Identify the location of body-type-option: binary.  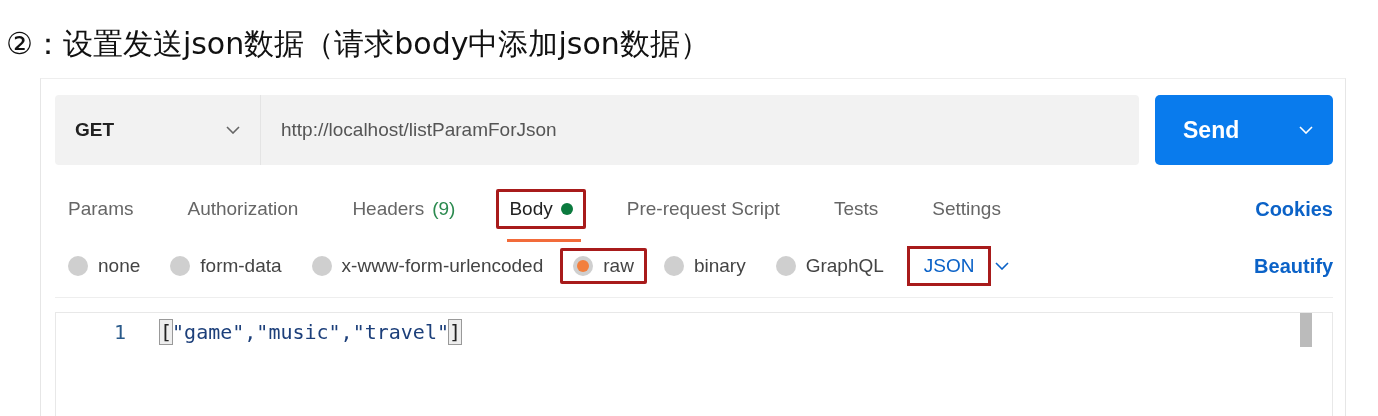
(704, 266).